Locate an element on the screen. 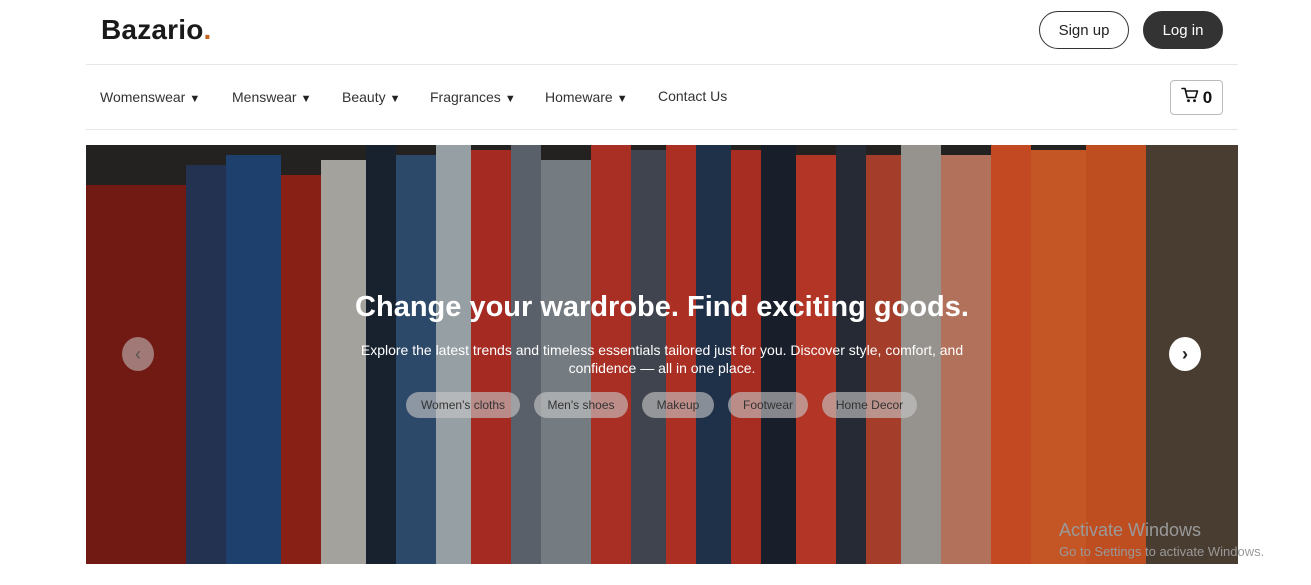 Image resolution: width=1311 pixels, height=585 pixels. watermark-title: Activate Windows is located at coordinates (1130, 530).